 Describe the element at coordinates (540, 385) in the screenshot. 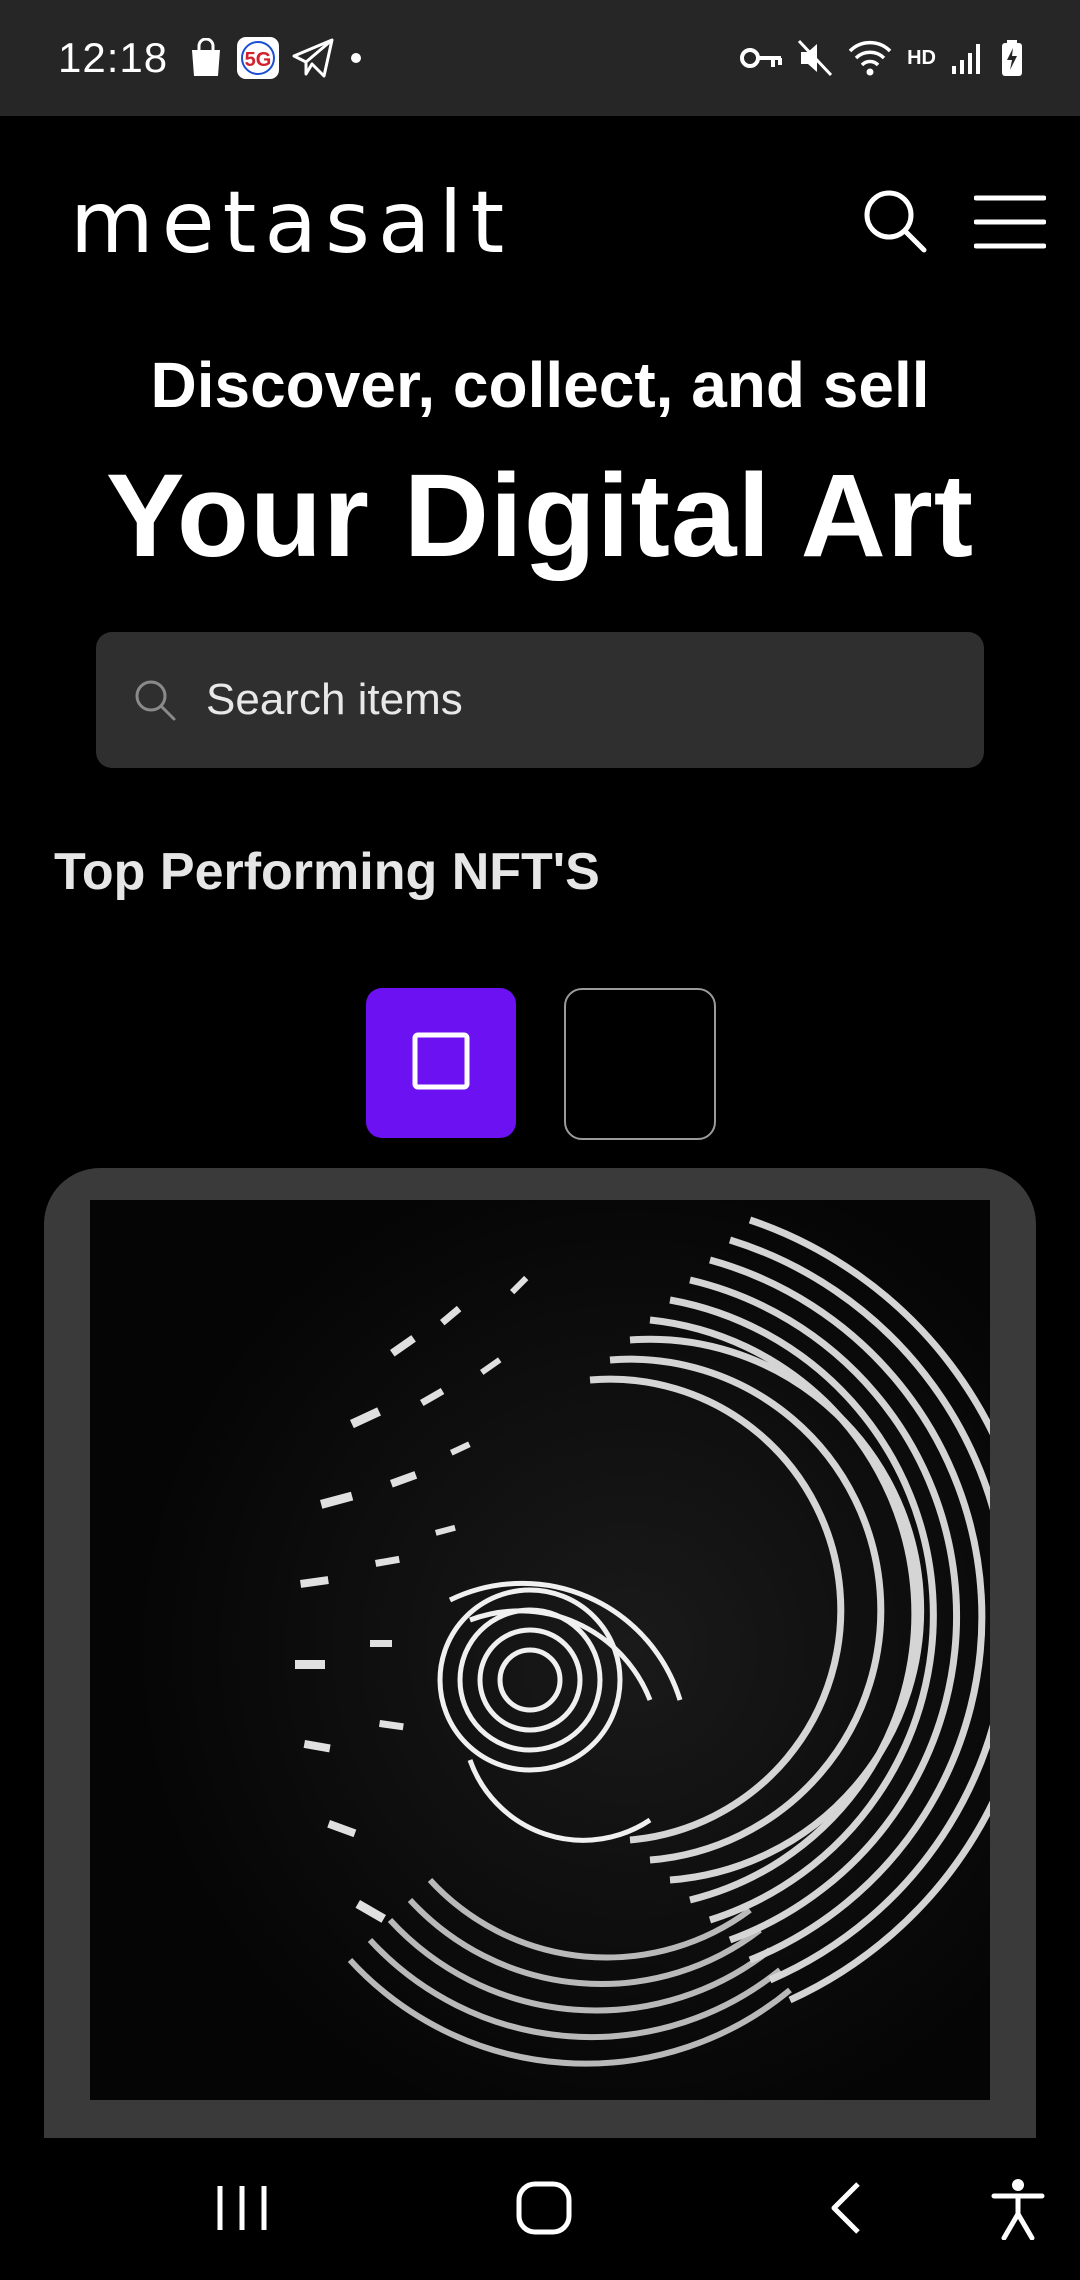

I see `hero-subtitle: Discover, collect, and sell` at that location.